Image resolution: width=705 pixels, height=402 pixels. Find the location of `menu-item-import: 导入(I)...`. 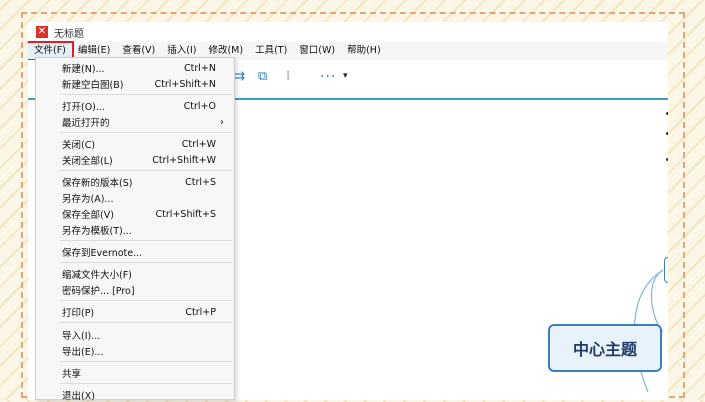

menu-item-import: 导入(I)... is located at coordinates (135, 335).